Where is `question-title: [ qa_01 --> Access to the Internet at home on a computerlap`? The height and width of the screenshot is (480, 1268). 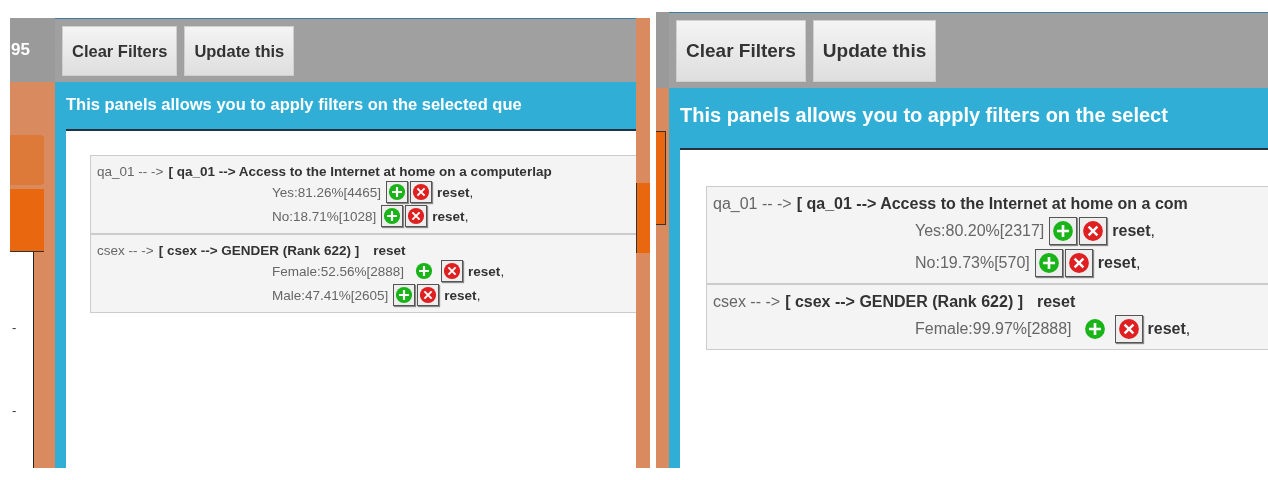 question-title: [ qa_01 --> Access to the Internet at home on a computerlap is located at coordinates (360, 171).